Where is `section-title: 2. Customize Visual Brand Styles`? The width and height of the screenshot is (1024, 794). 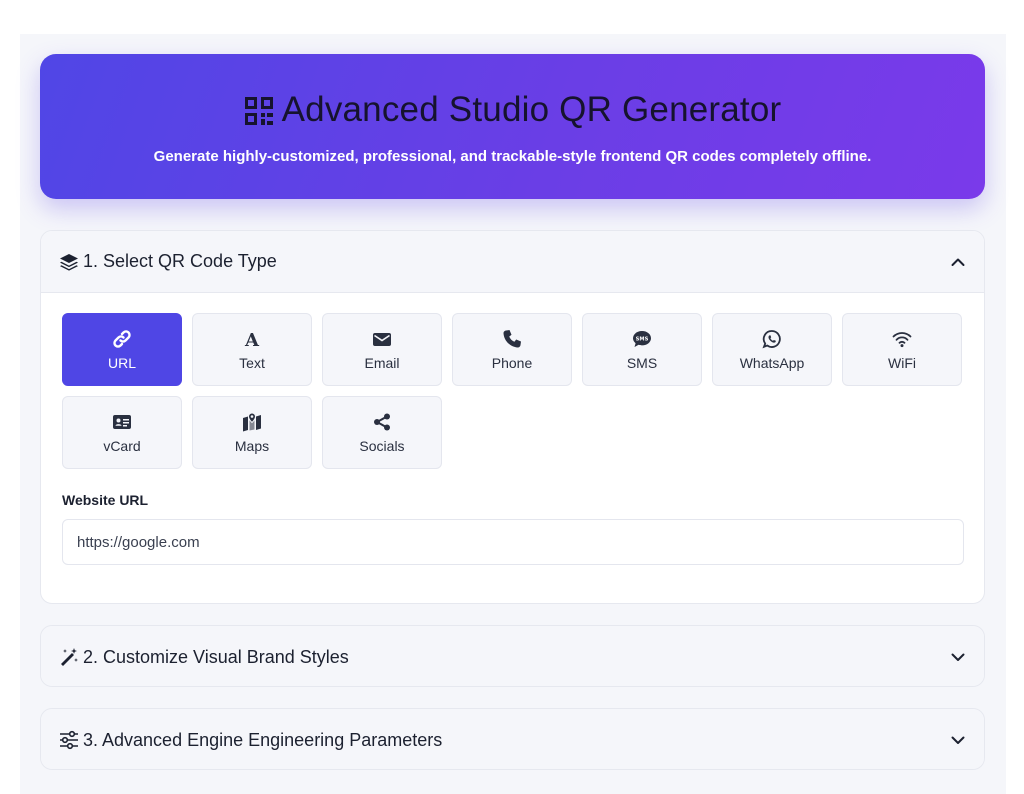
section-title: 2. Customize Visual Brand Styles is located at coordinates (216, 656).